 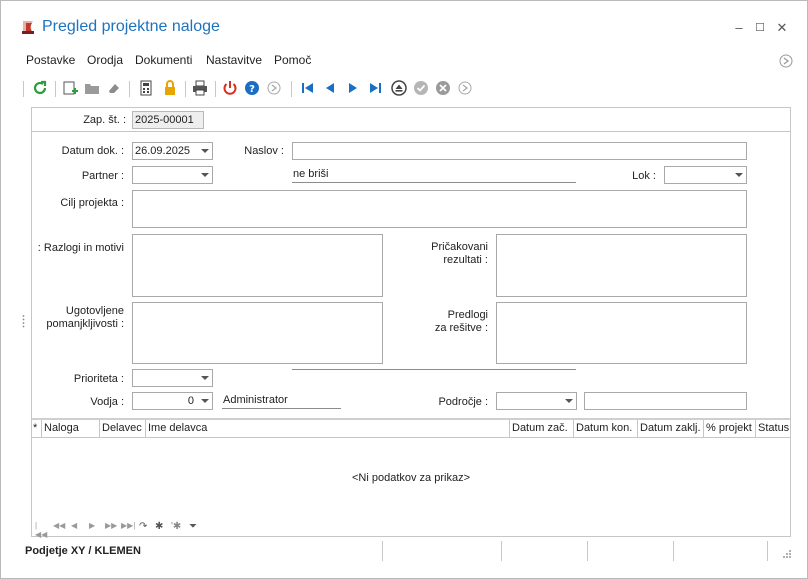 What do you see at coordinates (443, 88) in the screenshot?
I see `cancel-icon` at bounding box center [443, 88].